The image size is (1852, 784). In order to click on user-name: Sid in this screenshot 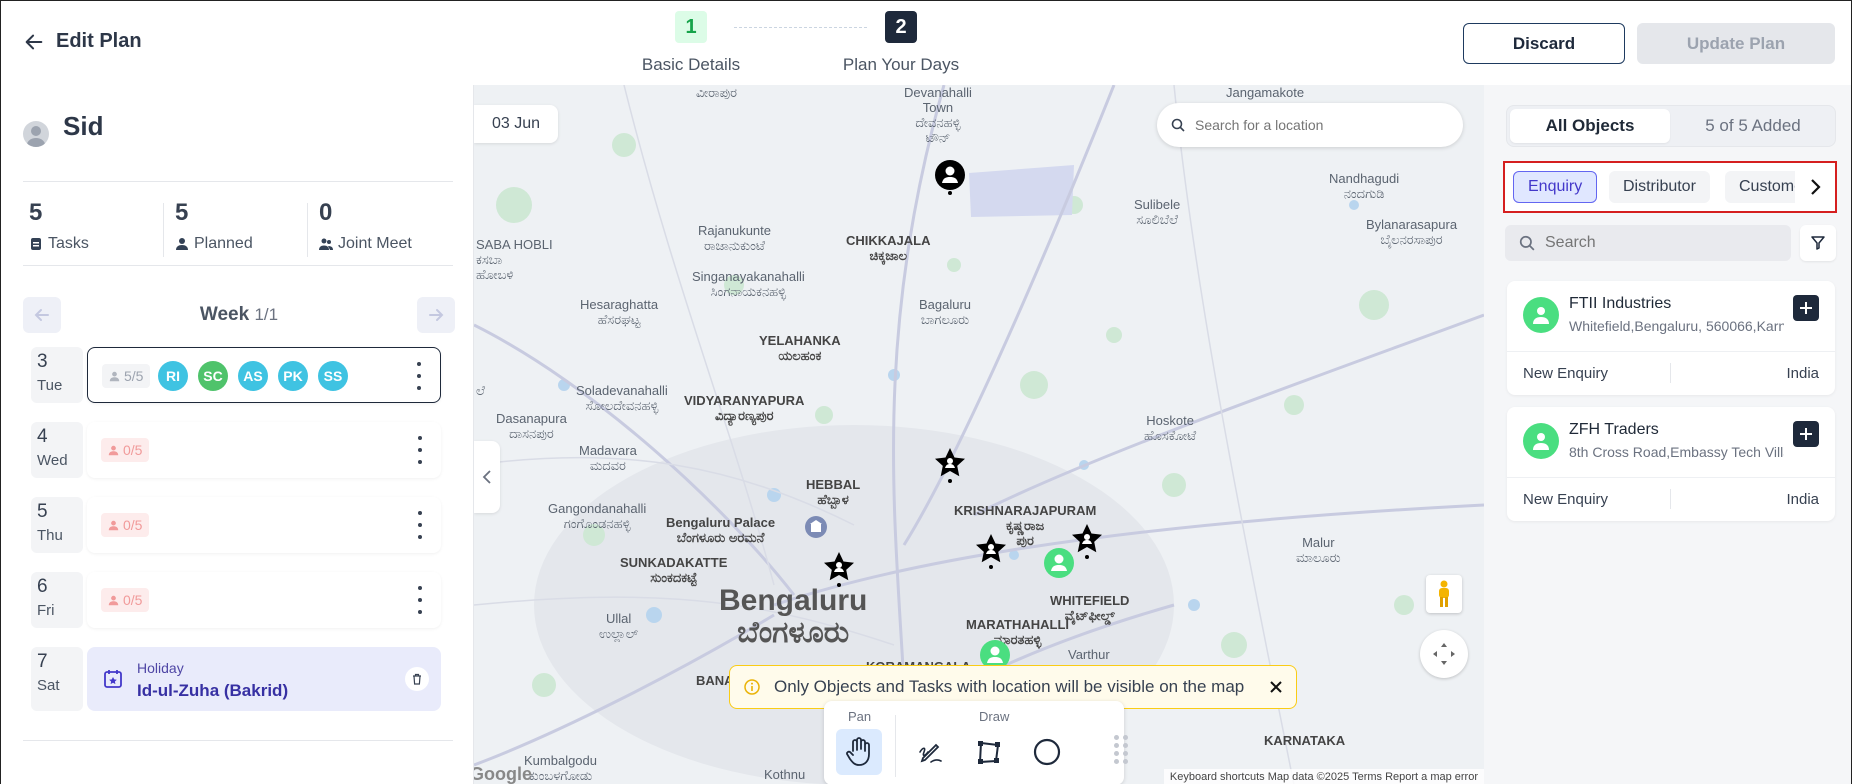, I will do `click(83, 126)`.